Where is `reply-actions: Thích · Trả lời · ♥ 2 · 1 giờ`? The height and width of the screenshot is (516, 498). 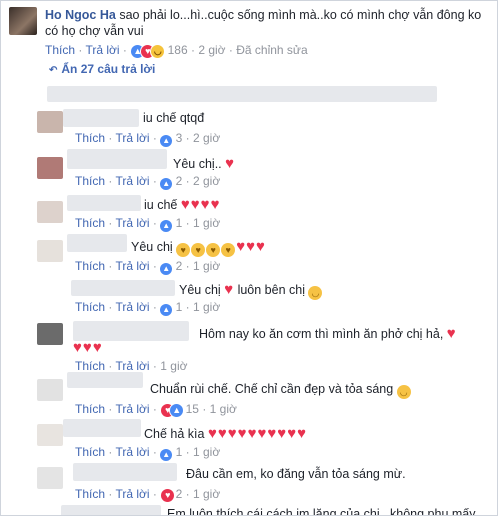 reply-actions: Thích · Trả lời · ♥ 2 · 1 giờ is located at coordinates (148, 495).